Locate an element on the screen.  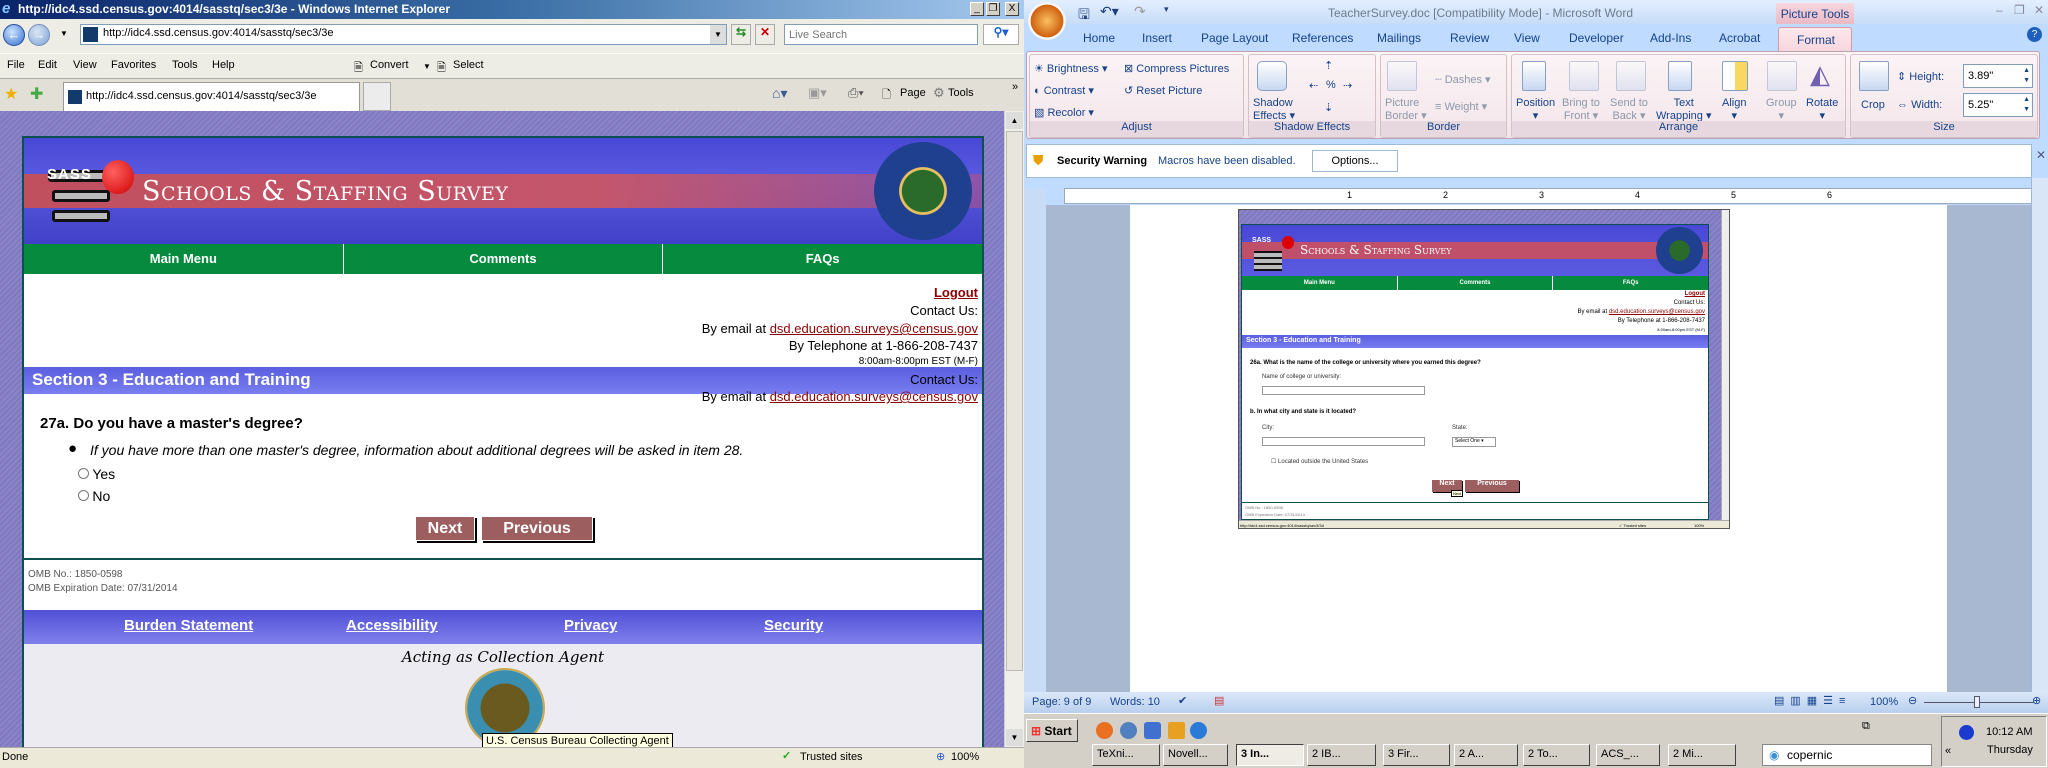
menu-file: File is located at coordinates (16, 65).